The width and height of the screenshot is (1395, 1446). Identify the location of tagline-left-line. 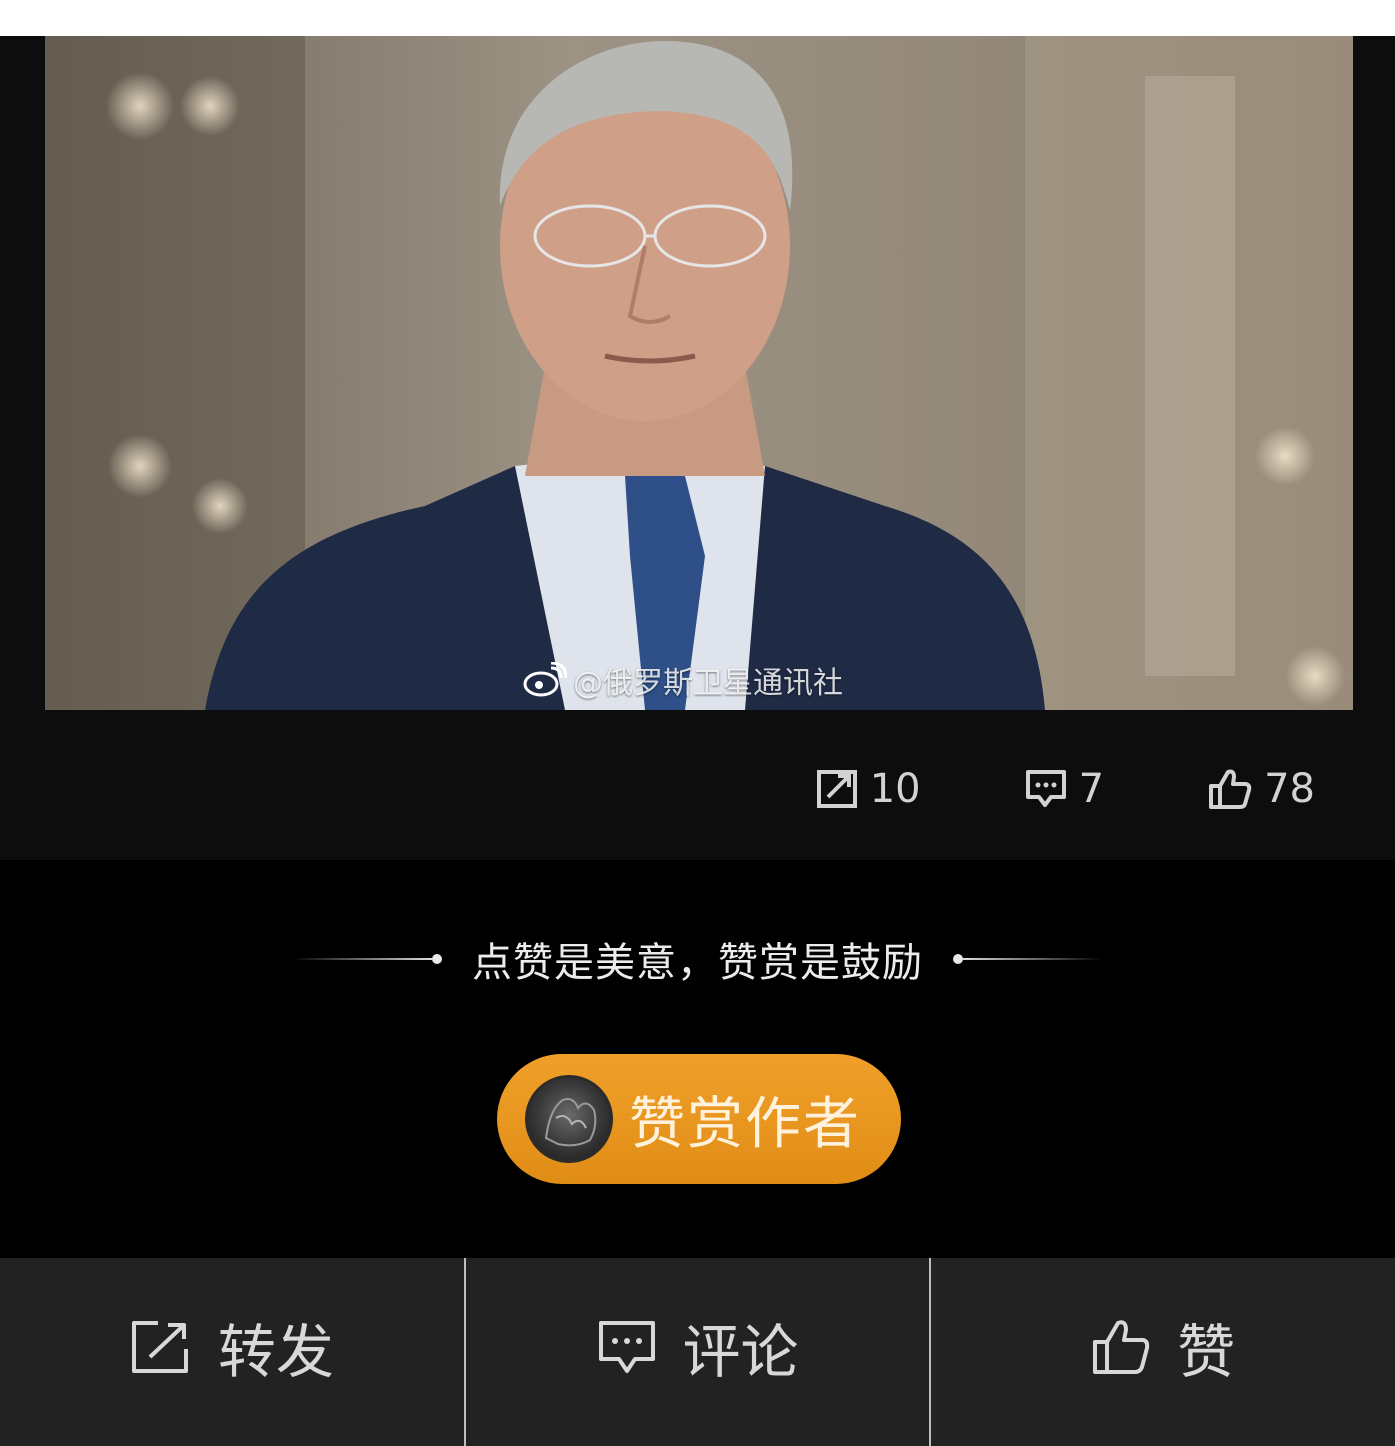
(367, 959).